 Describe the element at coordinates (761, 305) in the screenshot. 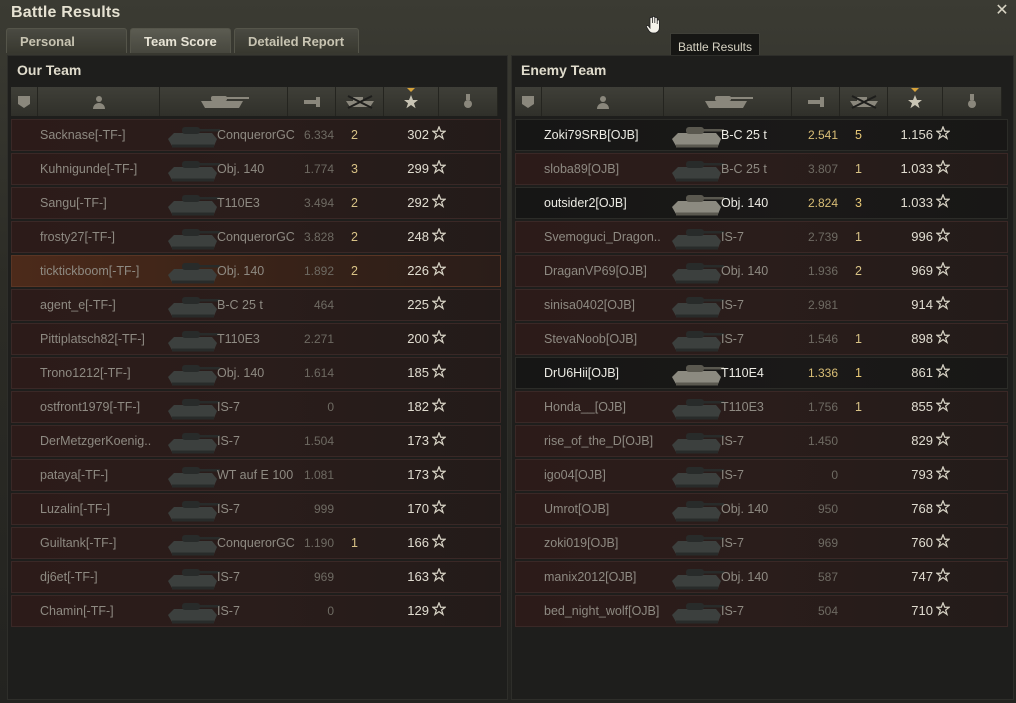

I see `table-row: sinisa0402[OJB] IS-7 2.981 914` at that location.